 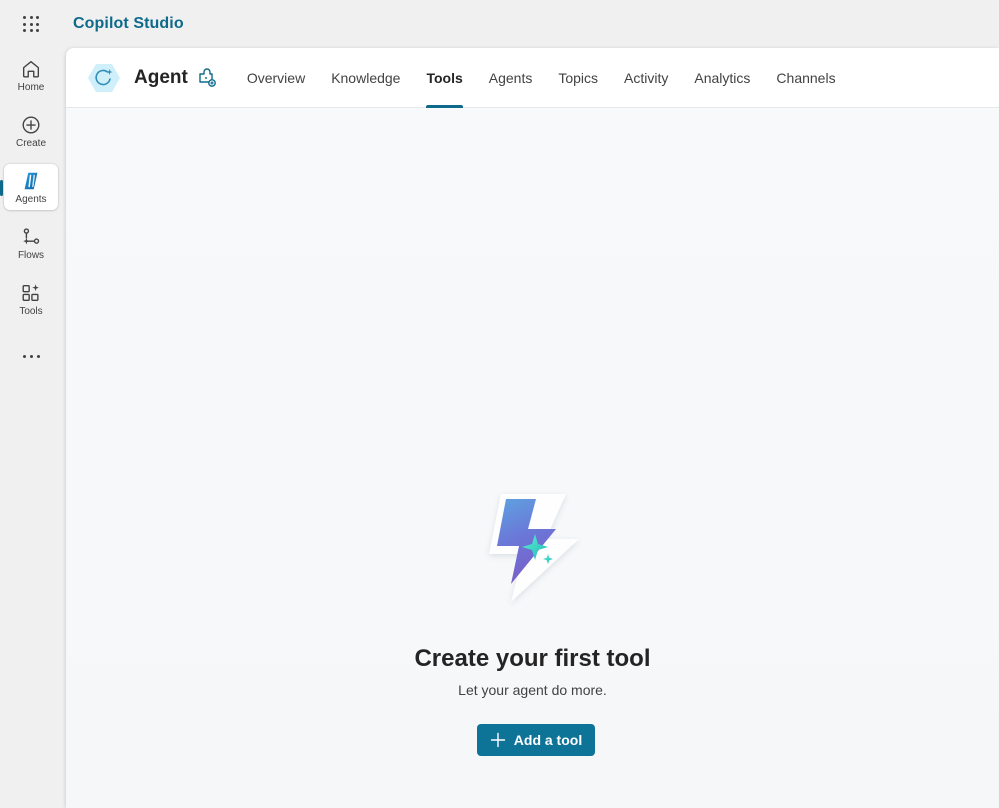 I want to click on rail-item-tools: Tools, so click(x=31, y=299).